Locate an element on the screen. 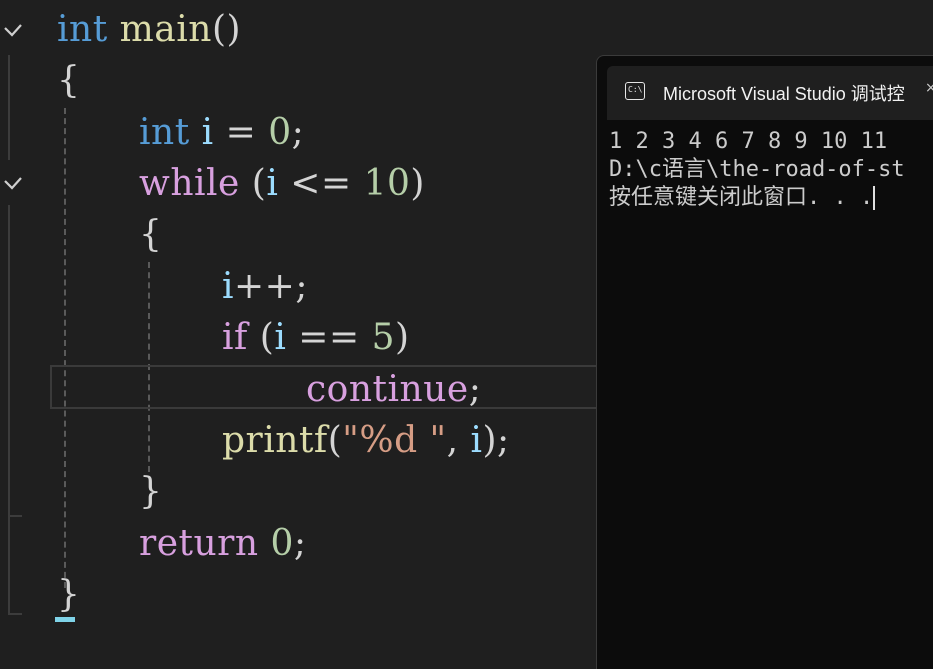 The image size is (933, 669). console-caret is located at coordinates (874, 198).